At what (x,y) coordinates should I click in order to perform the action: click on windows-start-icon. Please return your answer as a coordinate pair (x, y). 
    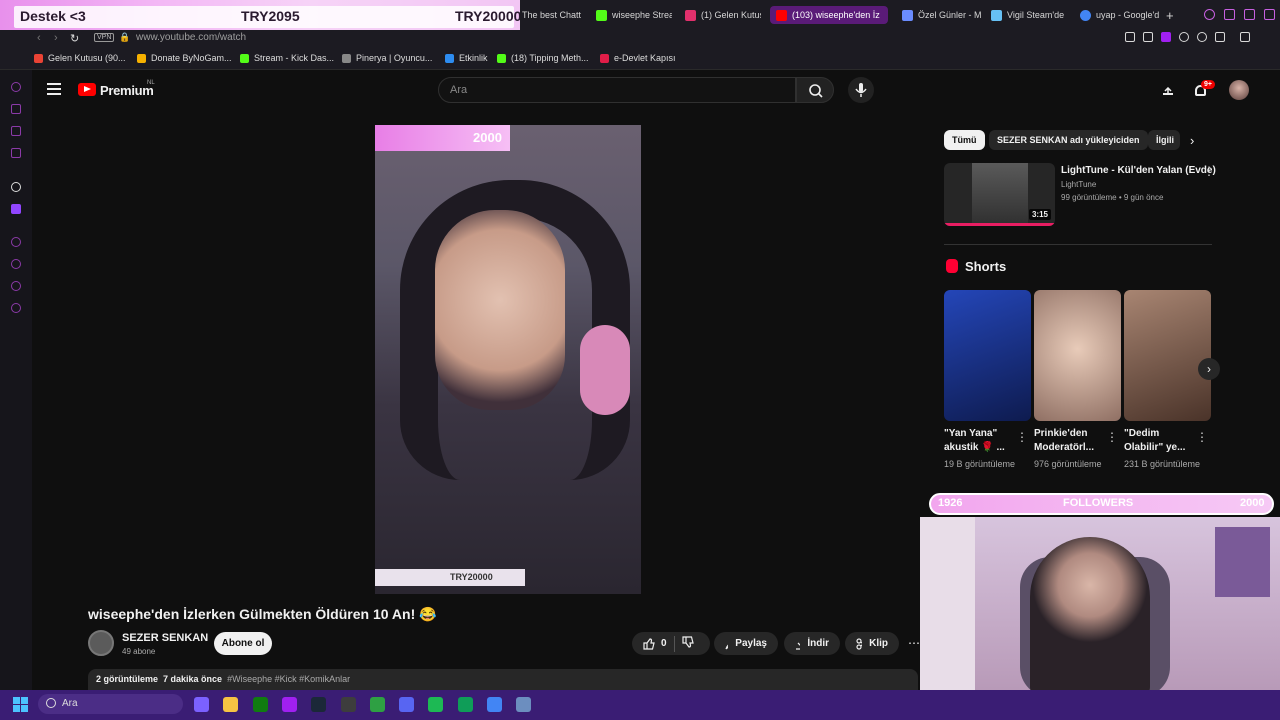
    Looking at the image, I should click on (20, 704).